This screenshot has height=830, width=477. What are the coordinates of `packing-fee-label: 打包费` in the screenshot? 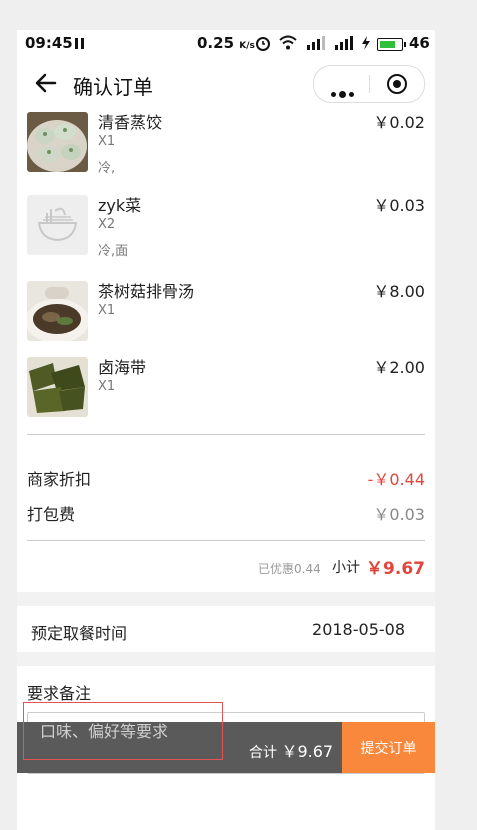 It's located at (51, 514).